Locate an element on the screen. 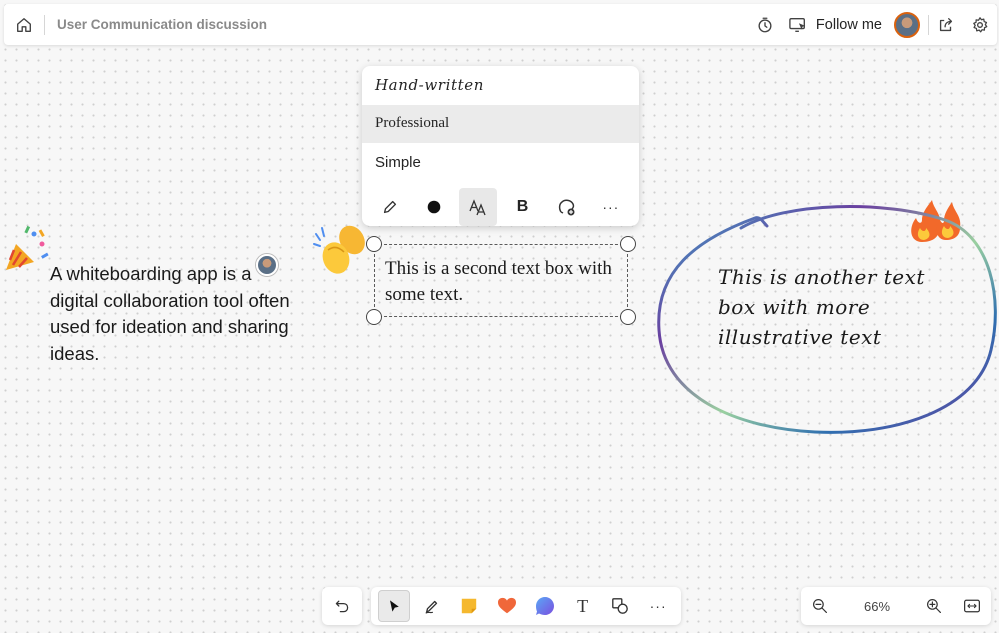 The image size is (999, 633). timer-icon is located at coordinates (765, 24).